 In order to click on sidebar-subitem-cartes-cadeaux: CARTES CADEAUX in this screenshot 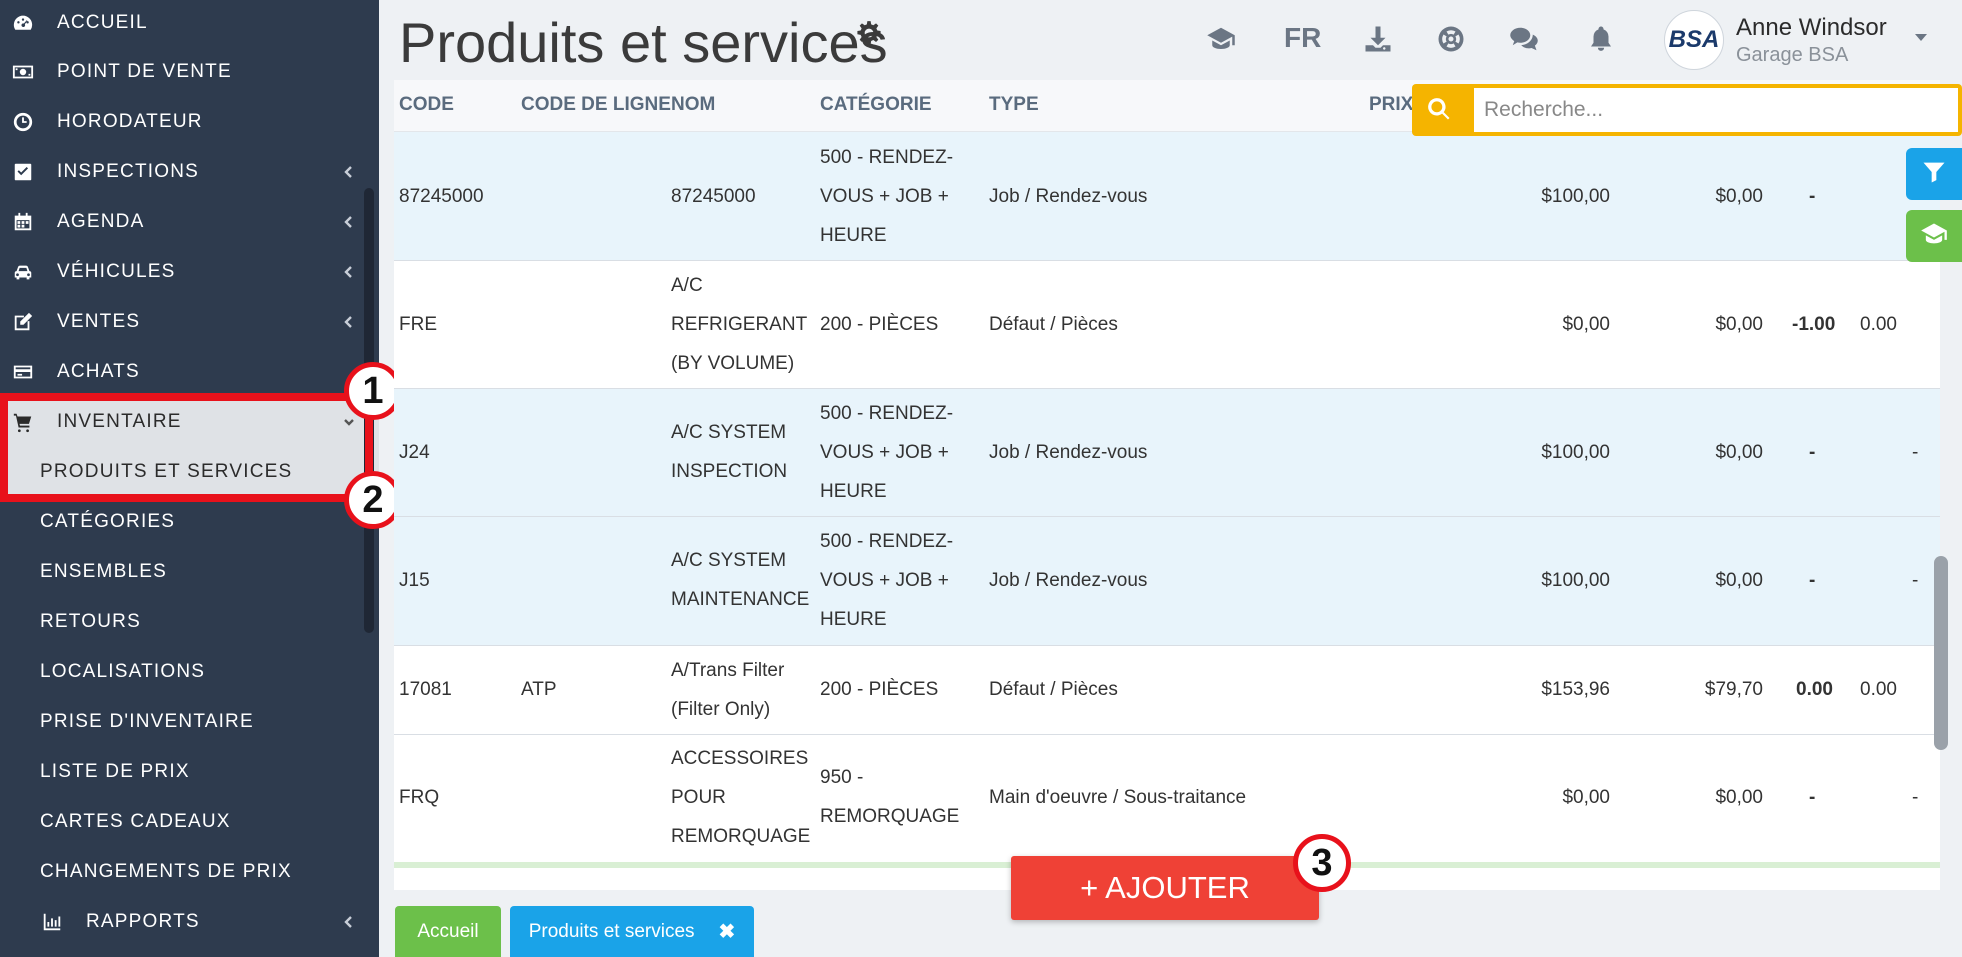, I will do `click(189, 822)`.